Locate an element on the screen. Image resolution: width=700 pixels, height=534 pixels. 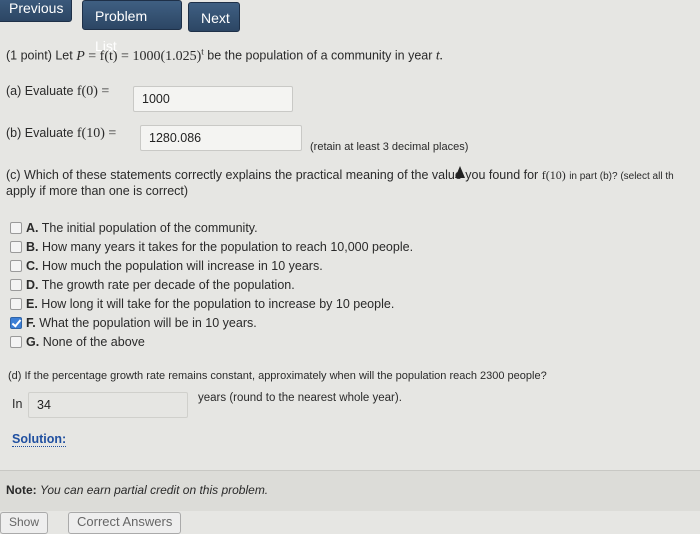
nav-bar: Previous Problem List Next is located at coordinates (350, 27).